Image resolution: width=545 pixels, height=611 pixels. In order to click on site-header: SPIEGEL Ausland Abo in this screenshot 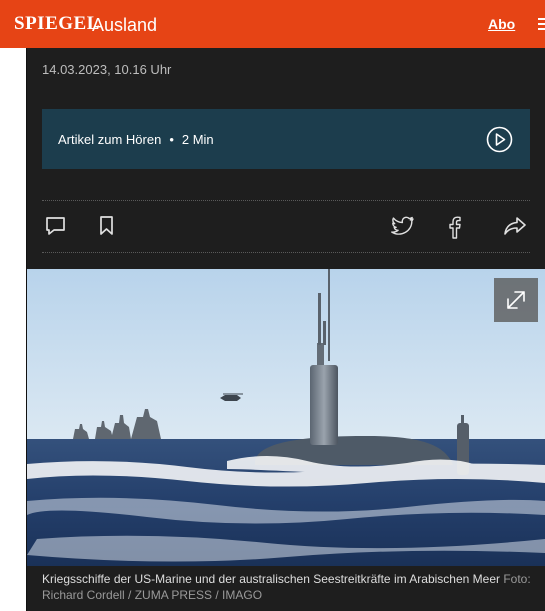, I will do `click(272, 24)`.